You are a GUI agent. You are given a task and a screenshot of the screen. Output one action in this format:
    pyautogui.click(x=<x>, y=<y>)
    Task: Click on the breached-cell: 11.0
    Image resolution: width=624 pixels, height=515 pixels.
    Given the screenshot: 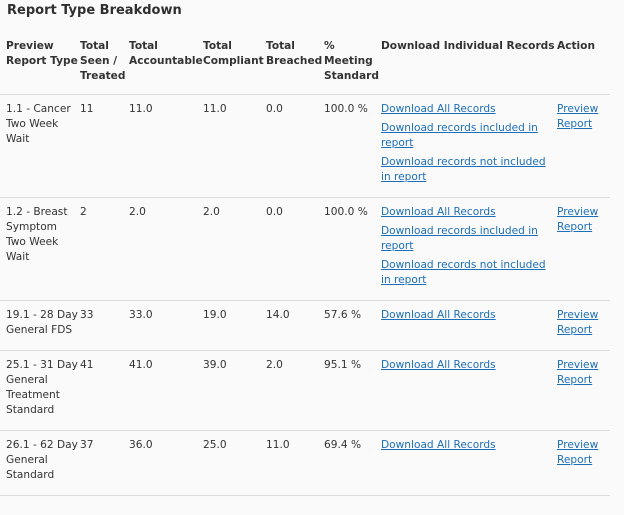 What is the action you would take?
    pyautogui.click(x=295, y=463)
    